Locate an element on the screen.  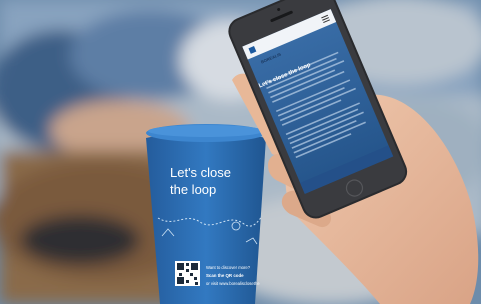
cup-headline-line2: the loop is located at coordinates (193, 189).